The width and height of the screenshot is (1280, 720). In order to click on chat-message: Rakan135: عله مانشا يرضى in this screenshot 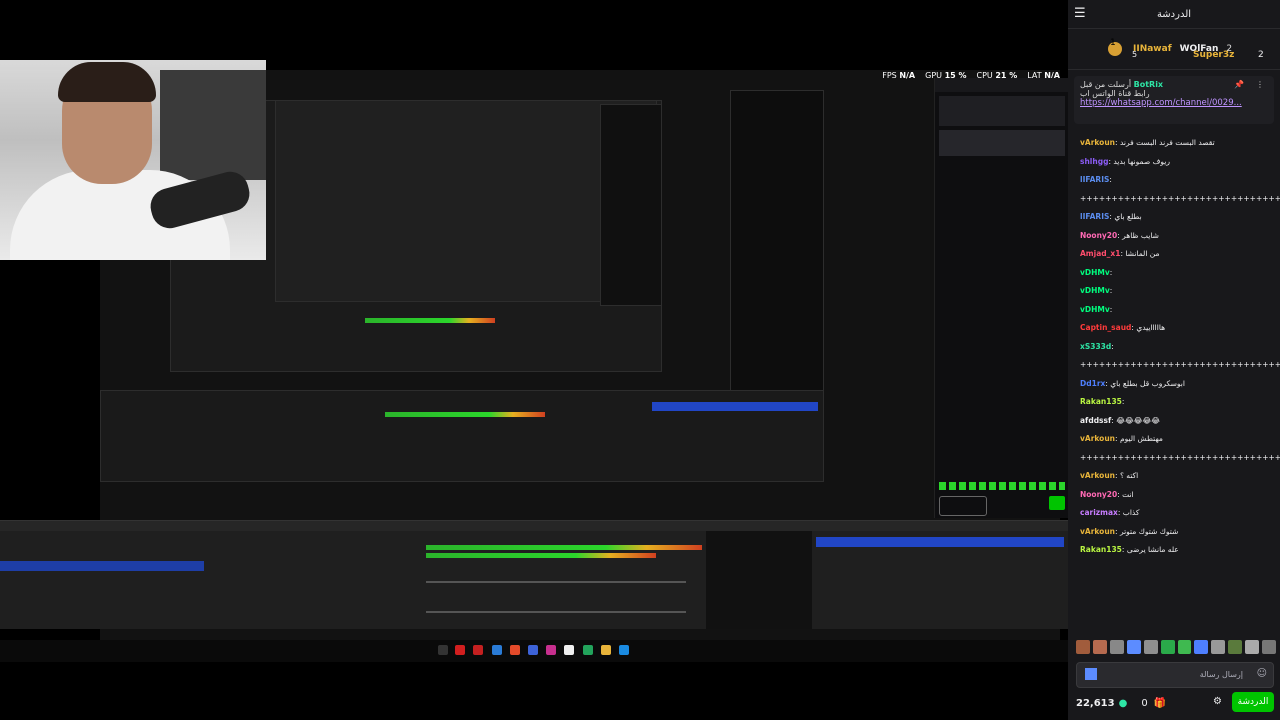, I will do `click(1174, 550)`.